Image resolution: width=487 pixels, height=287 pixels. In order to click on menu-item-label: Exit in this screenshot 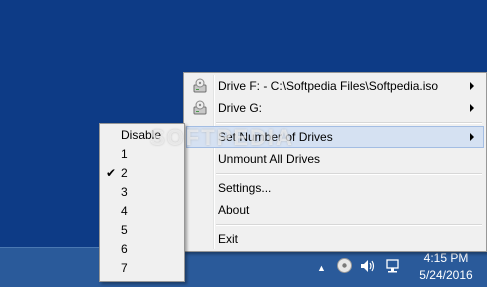, I will do `click(228, 239)`.